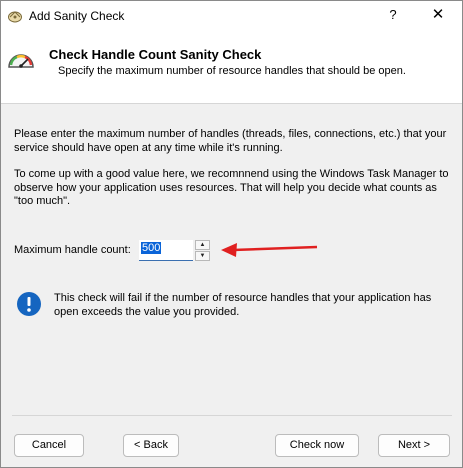 This screenshot has height=468, width=463. I want to click on max-handle-input: 500, so click(166, 250).